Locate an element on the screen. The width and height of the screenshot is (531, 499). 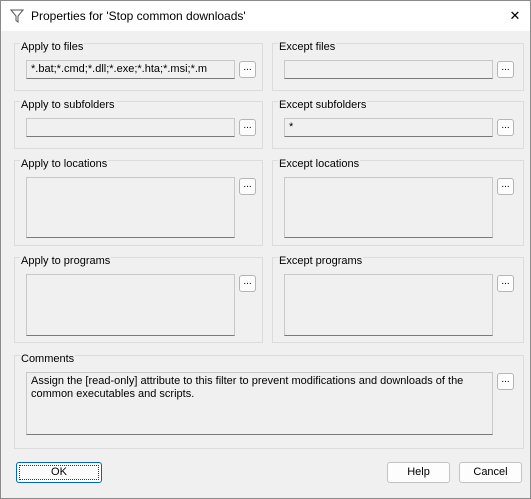
apply-subfolders-label: Apply to subfolders is located at coordinates (68, 105).